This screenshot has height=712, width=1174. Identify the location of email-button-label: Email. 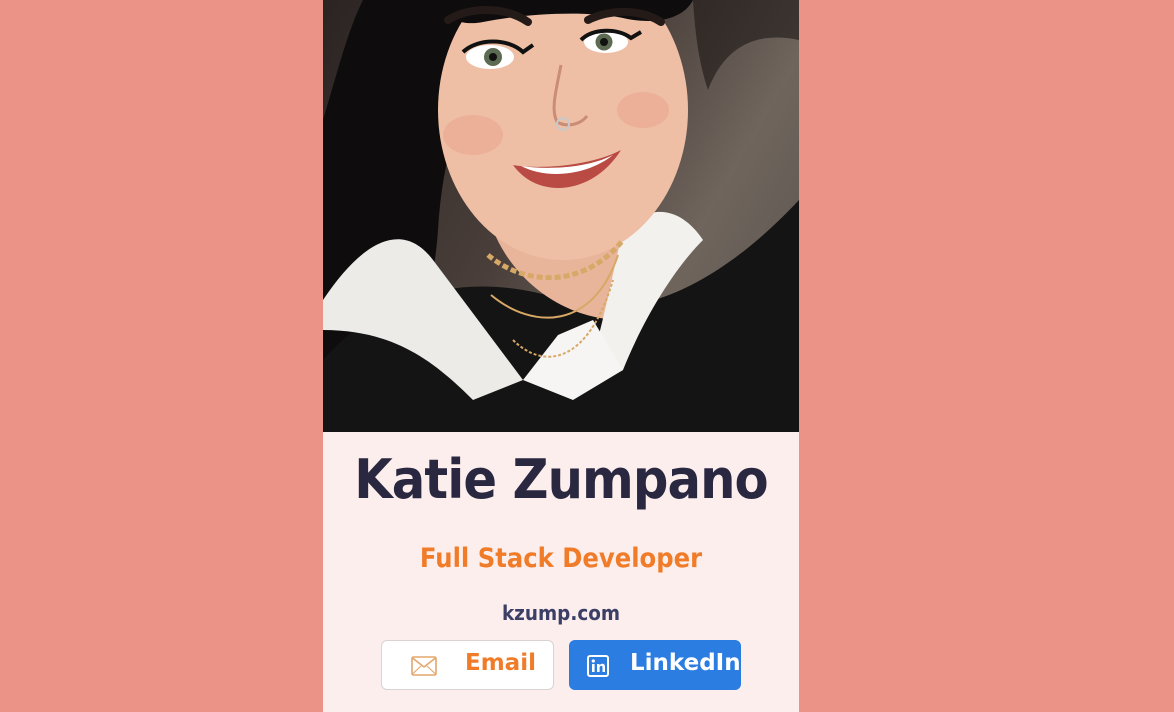
(500, 663).